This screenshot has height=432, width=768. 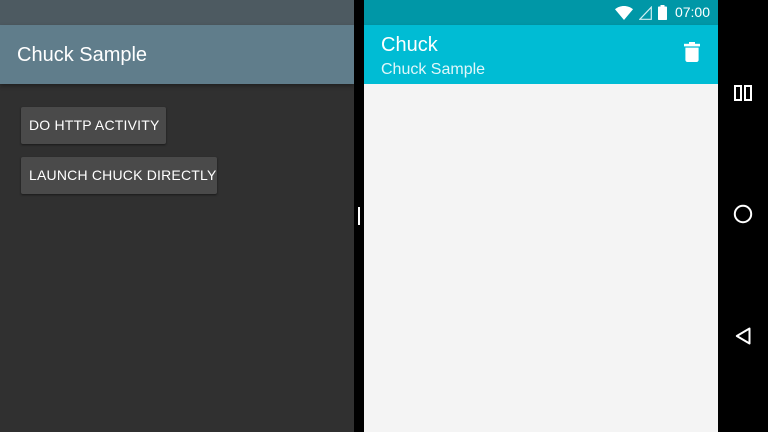 I want to click on wifi-icon, so click(x=623, y=12).